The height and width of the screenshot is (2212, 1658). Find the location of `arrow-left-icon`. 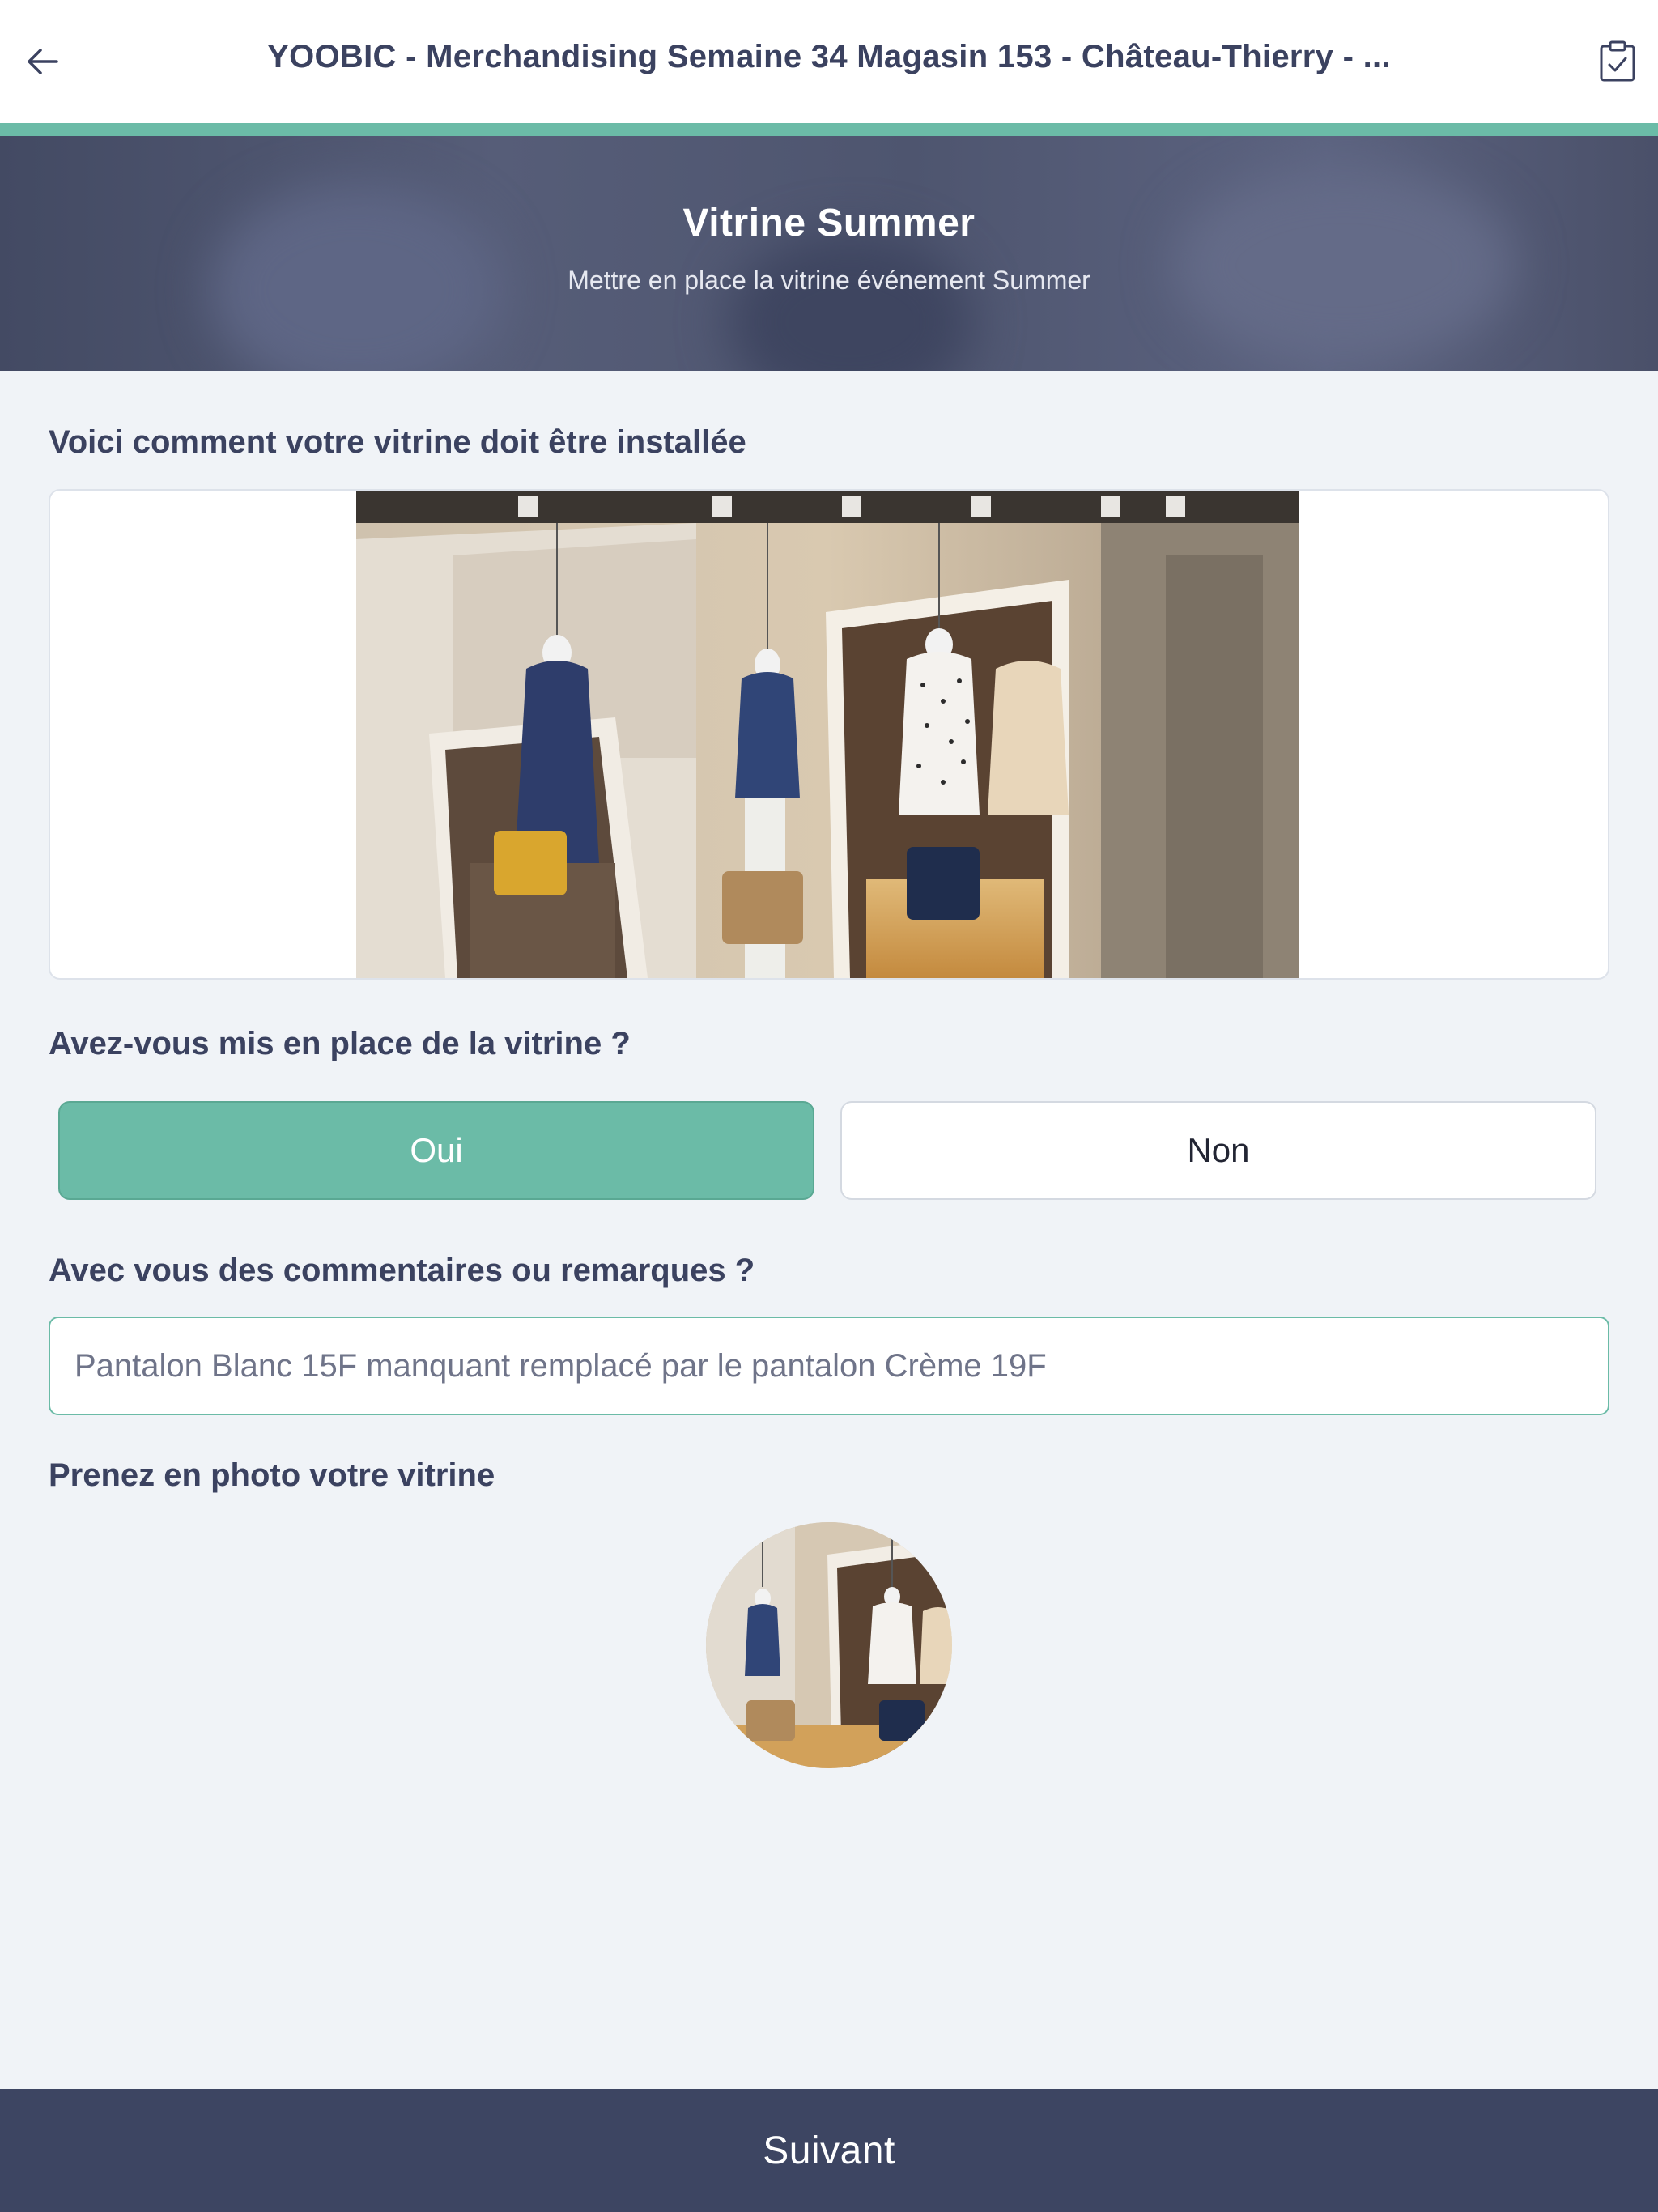

arrow-left-icon is located at coordinates (43, 62).